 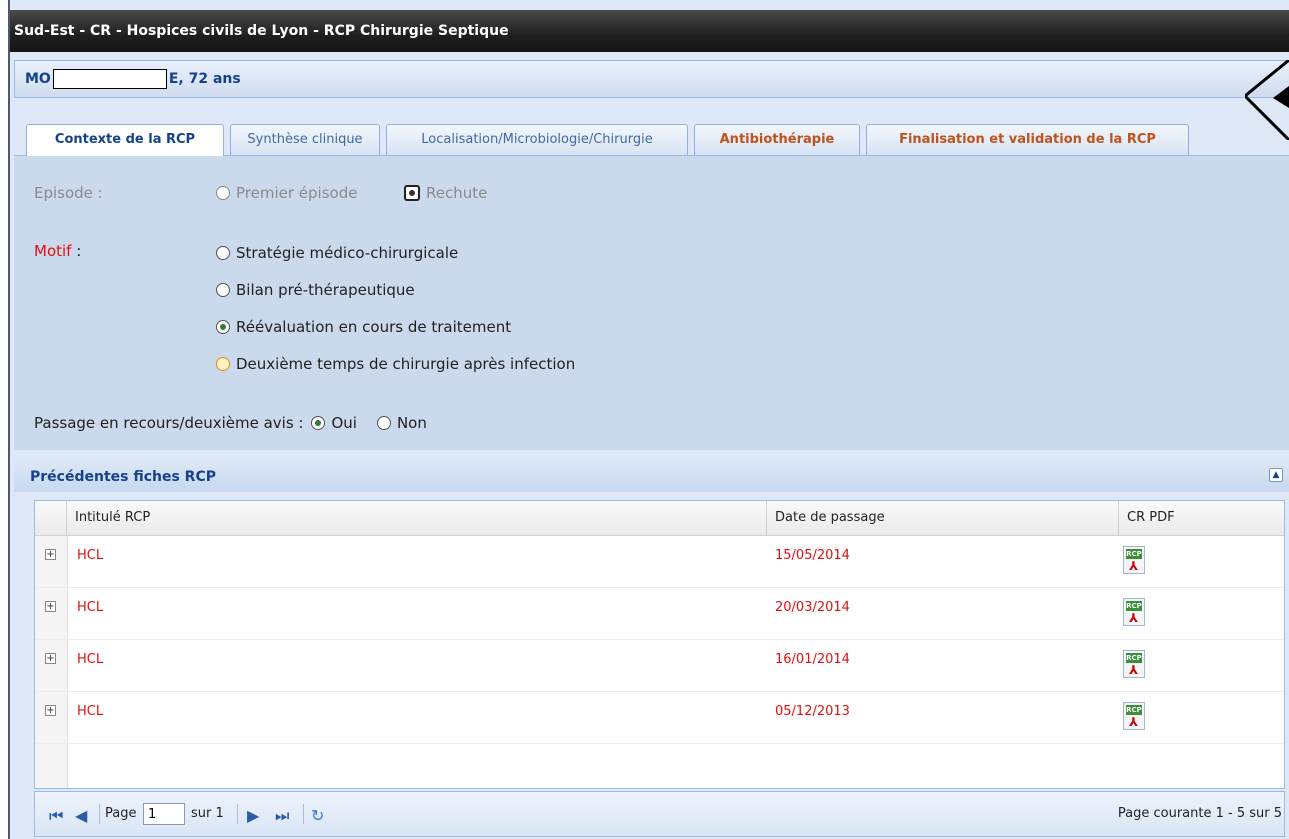 I want to click on table-row: + HCL 05/12/2013 RCP ⅄, so click(x=659, y=718).